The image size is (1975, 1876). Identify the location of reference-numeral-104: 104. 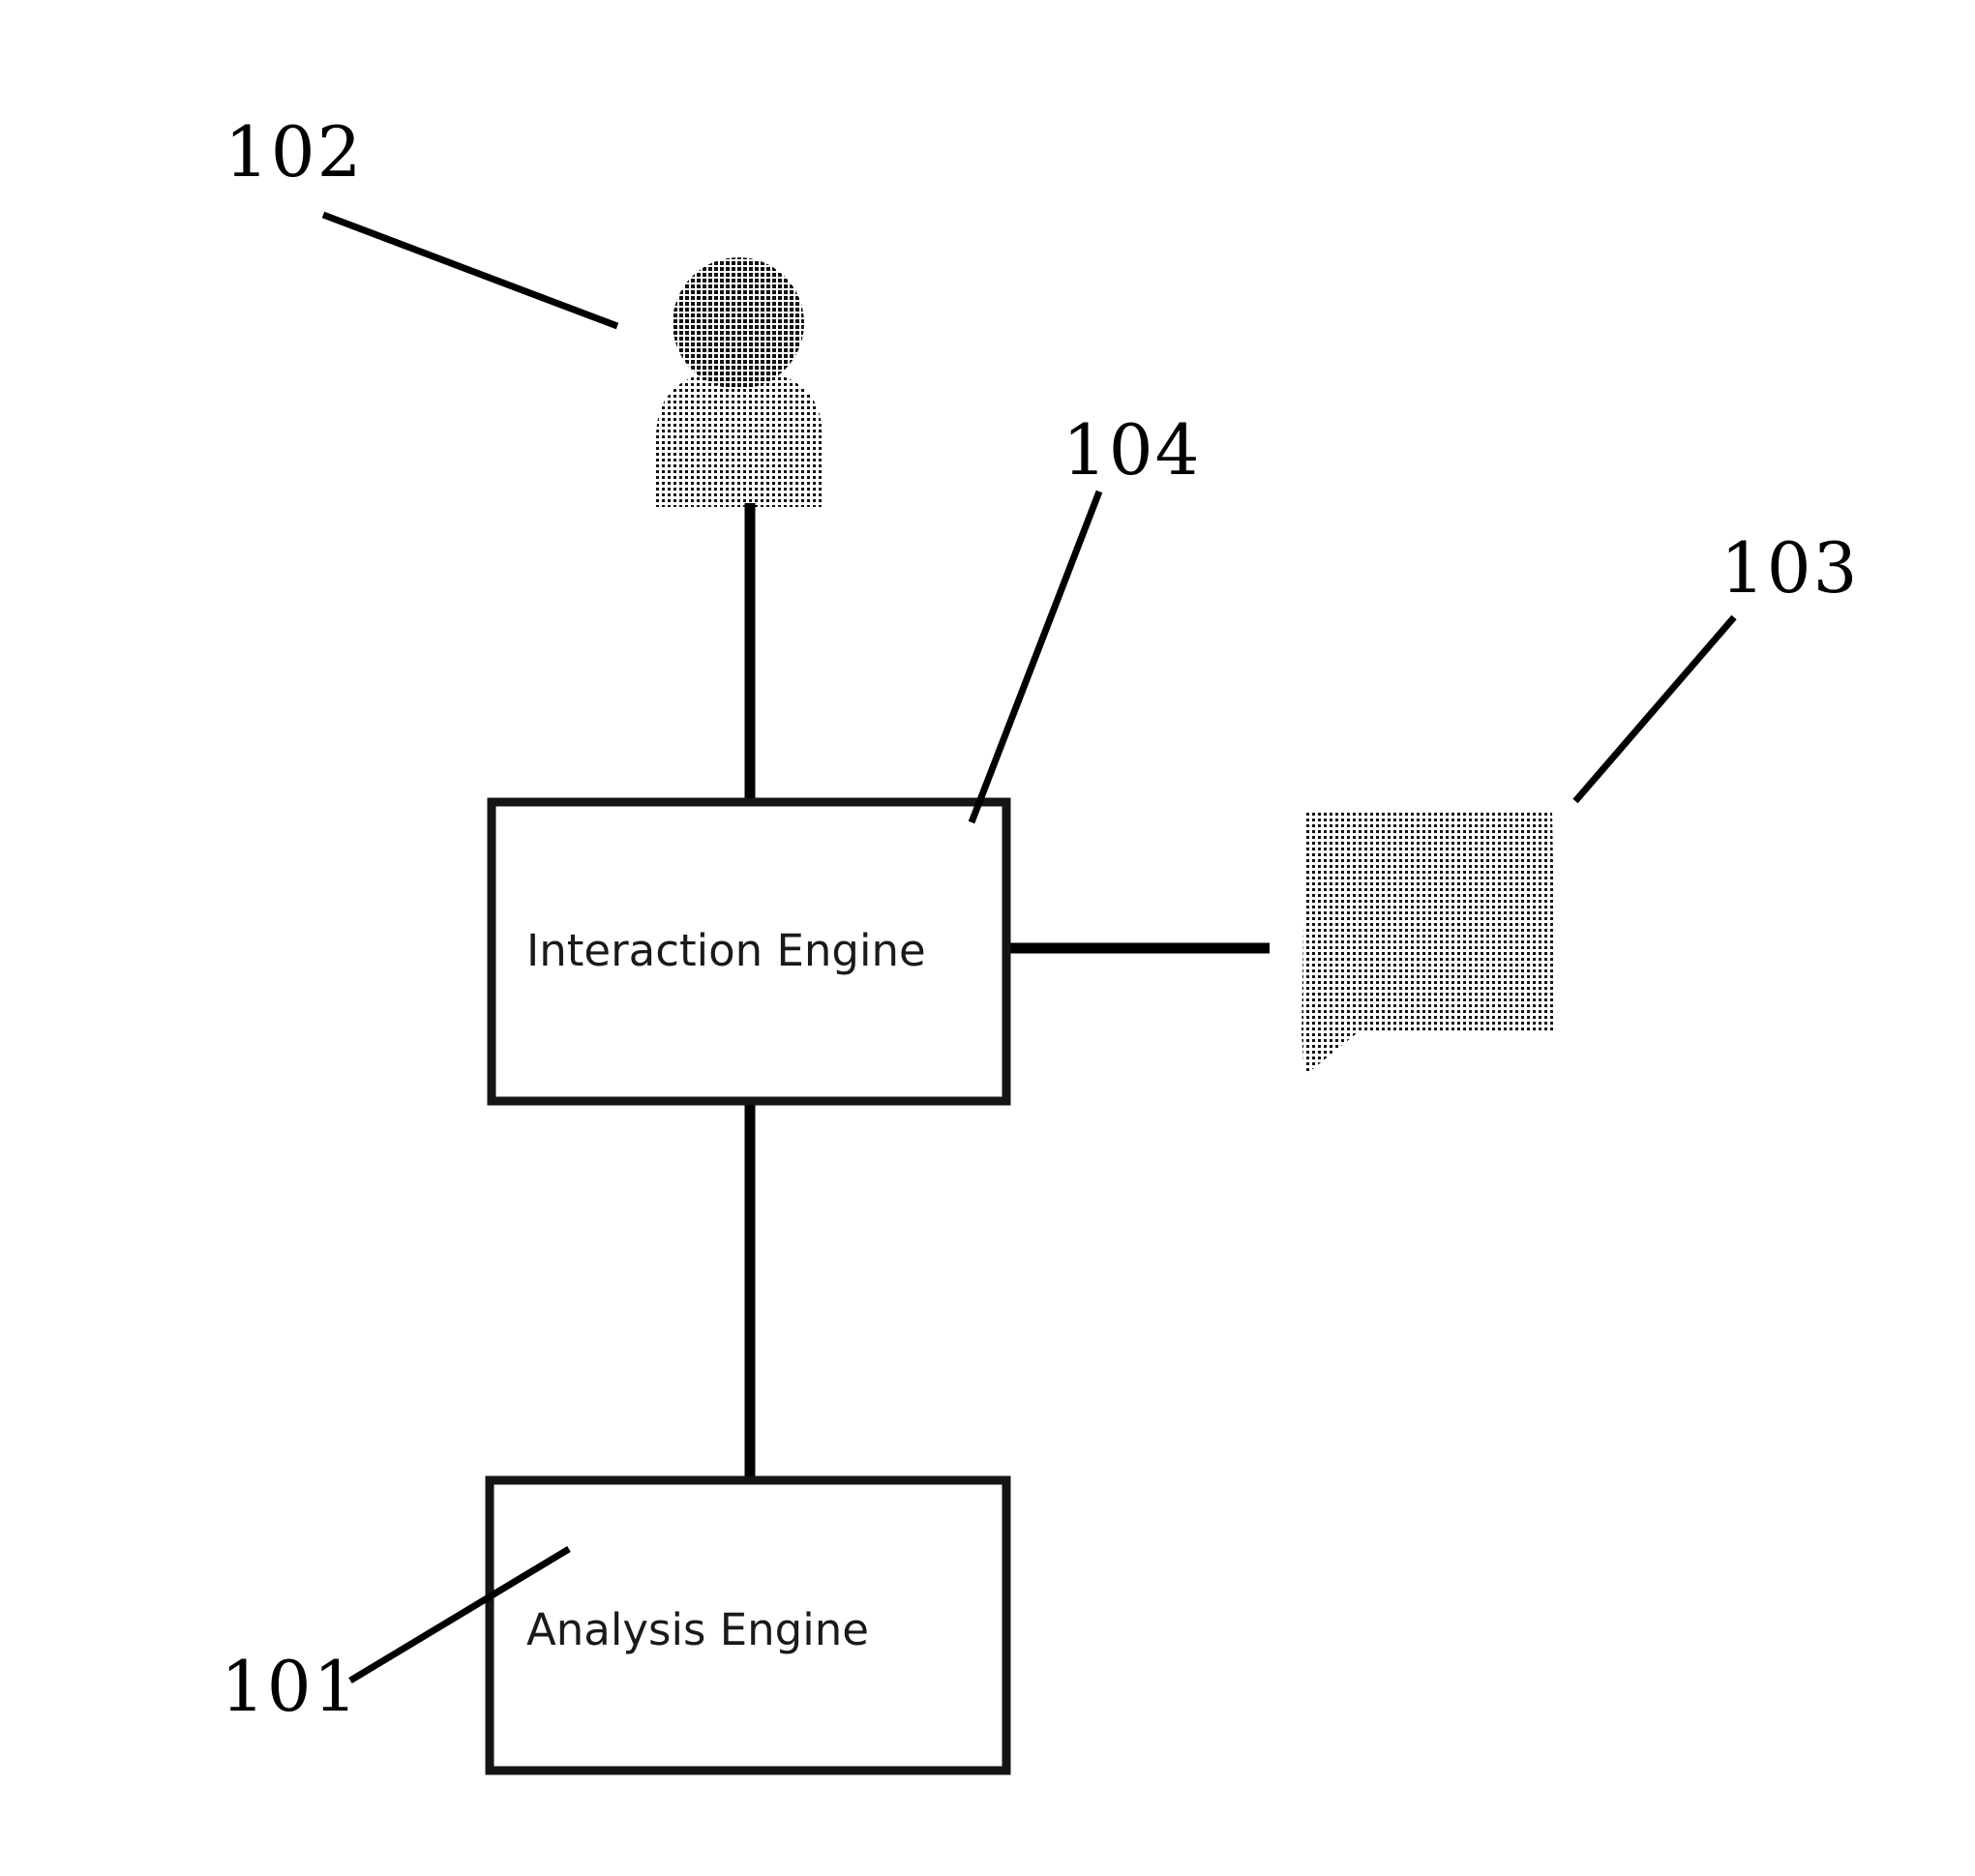
(1131, 450).